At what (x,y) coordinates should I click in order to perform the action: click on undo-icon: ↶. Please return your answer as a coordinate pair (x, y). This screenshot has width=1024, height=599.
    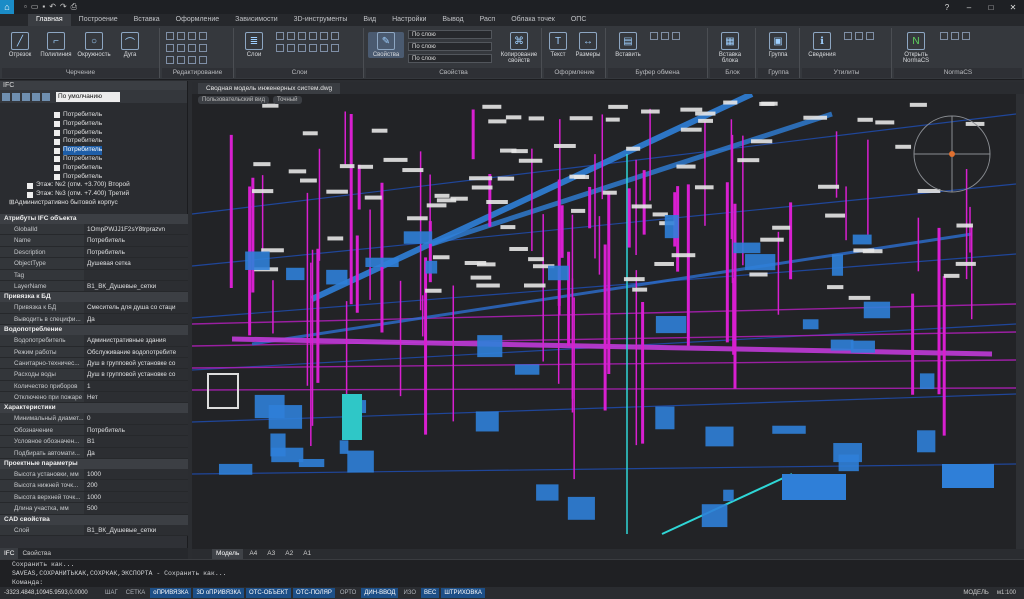
    Looking at the image, I should click on (52, 7).